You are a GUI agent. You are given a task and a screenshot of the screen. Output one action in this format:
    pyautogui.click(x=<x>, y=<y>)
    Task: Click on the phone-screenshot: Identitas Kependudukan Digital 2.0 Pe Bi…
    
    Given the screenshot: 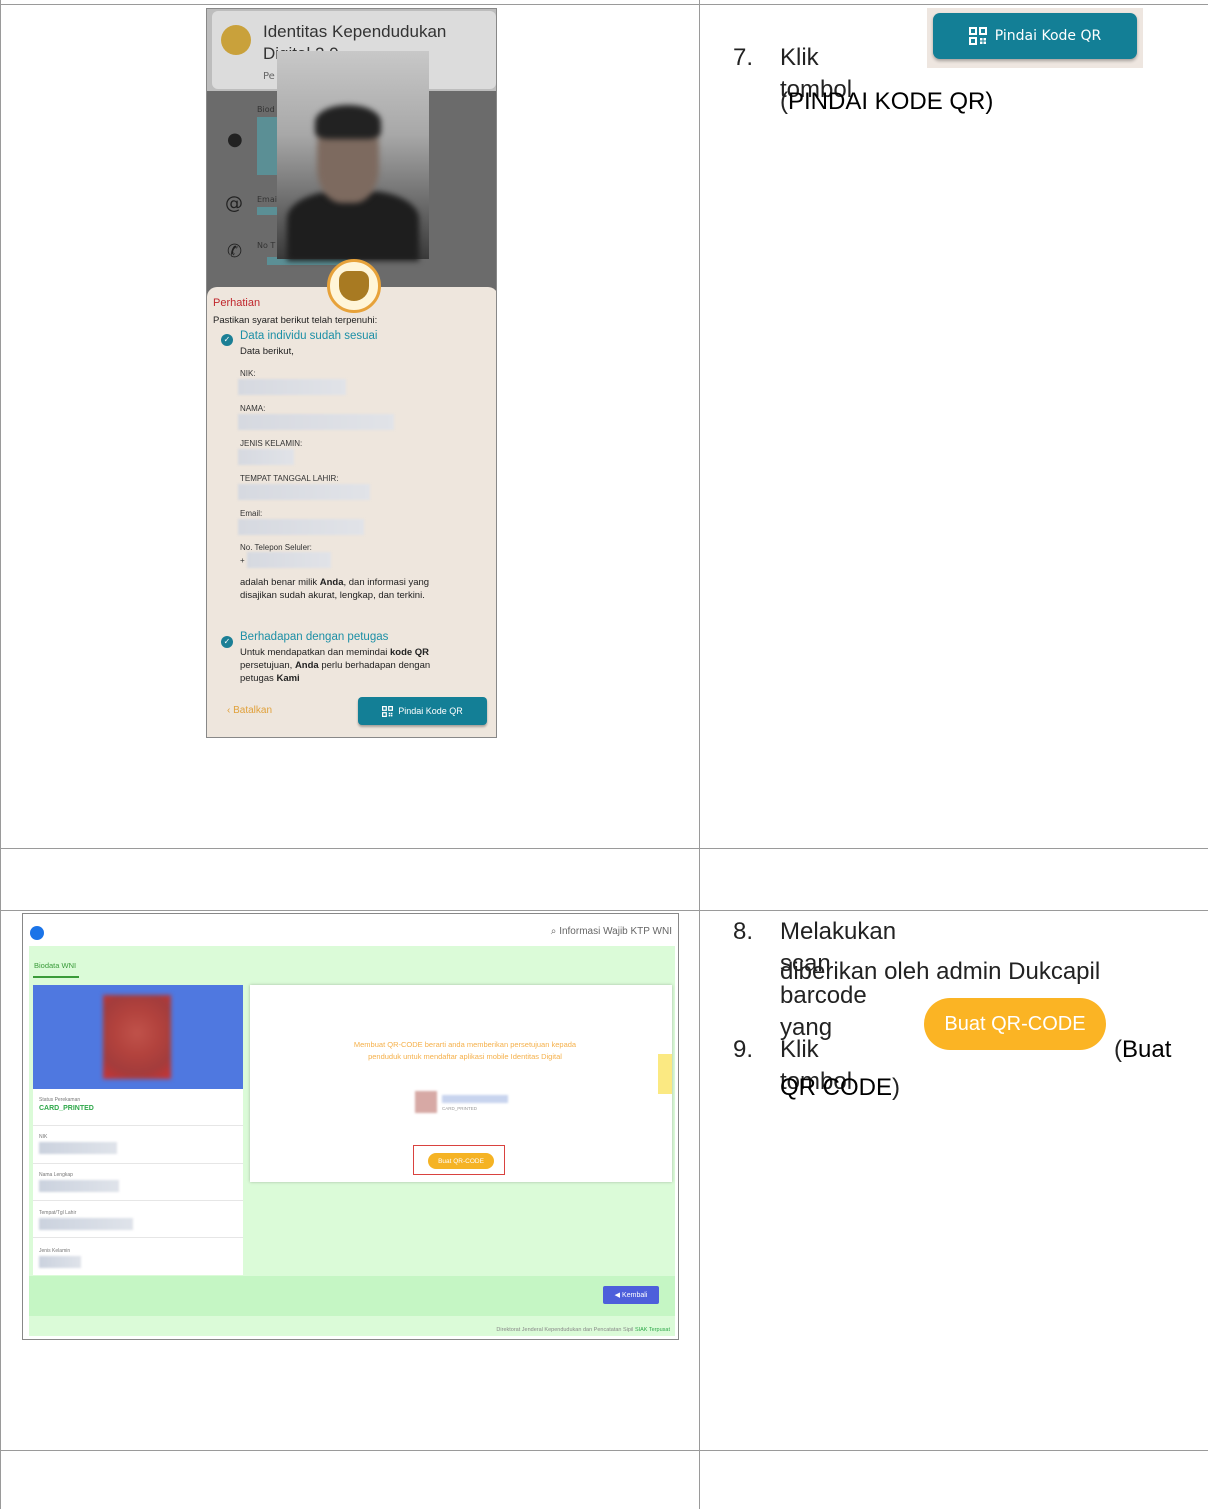 What is the action you would take?
    pyautogui.click(x=351, y=373)
    